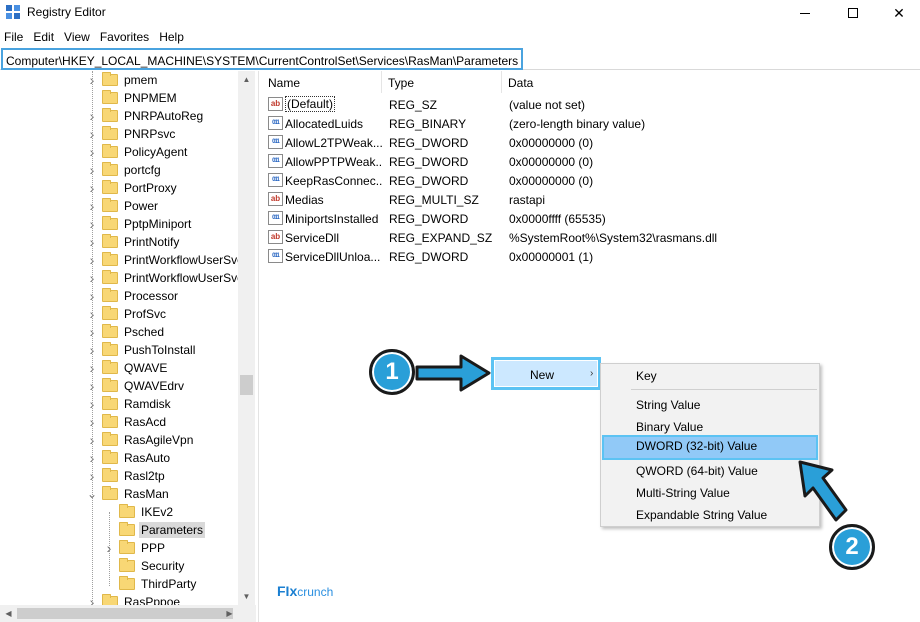 This screenshot has height=622, width=920. What do you see at coordinates (710, 471) in the screenshot?
I see `submenu-qword-value: QWORD (64-bit) Value` at bounding box center [710, 471].